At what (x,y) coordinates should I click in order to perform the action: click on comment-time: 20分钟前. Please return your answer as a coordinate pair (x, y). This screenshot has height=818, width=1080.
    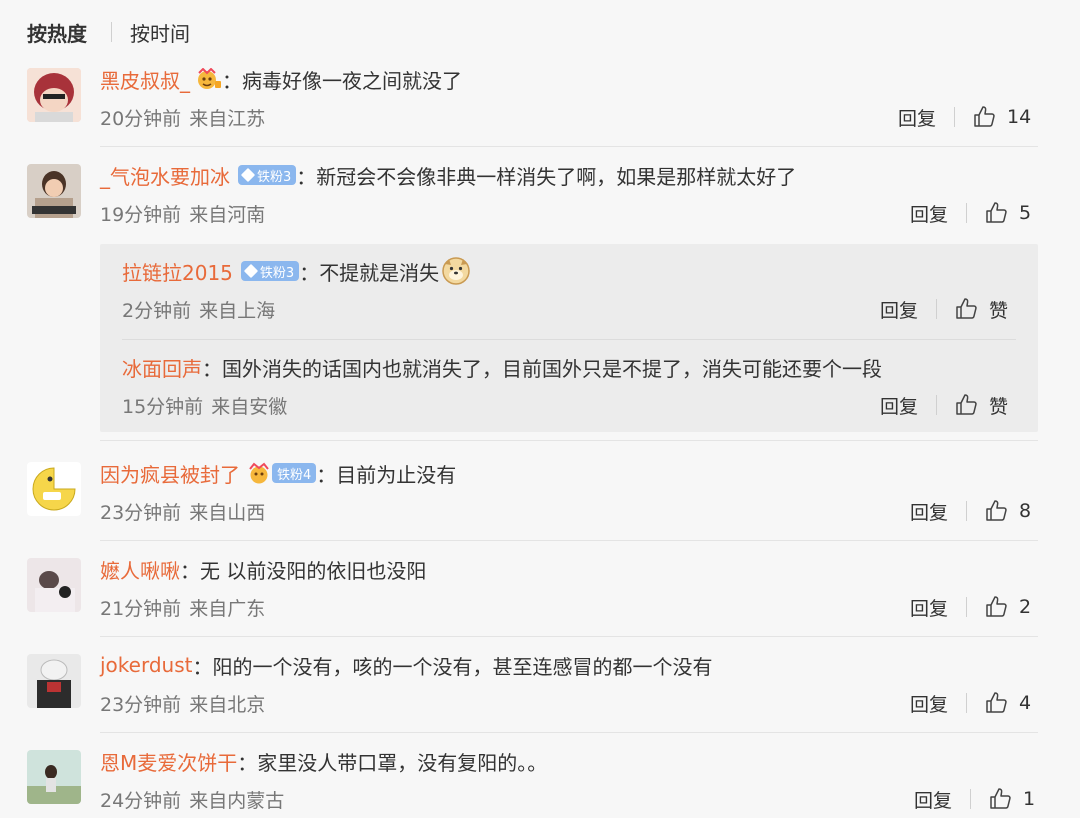
    Looking at the image, I should click on (141, 118).